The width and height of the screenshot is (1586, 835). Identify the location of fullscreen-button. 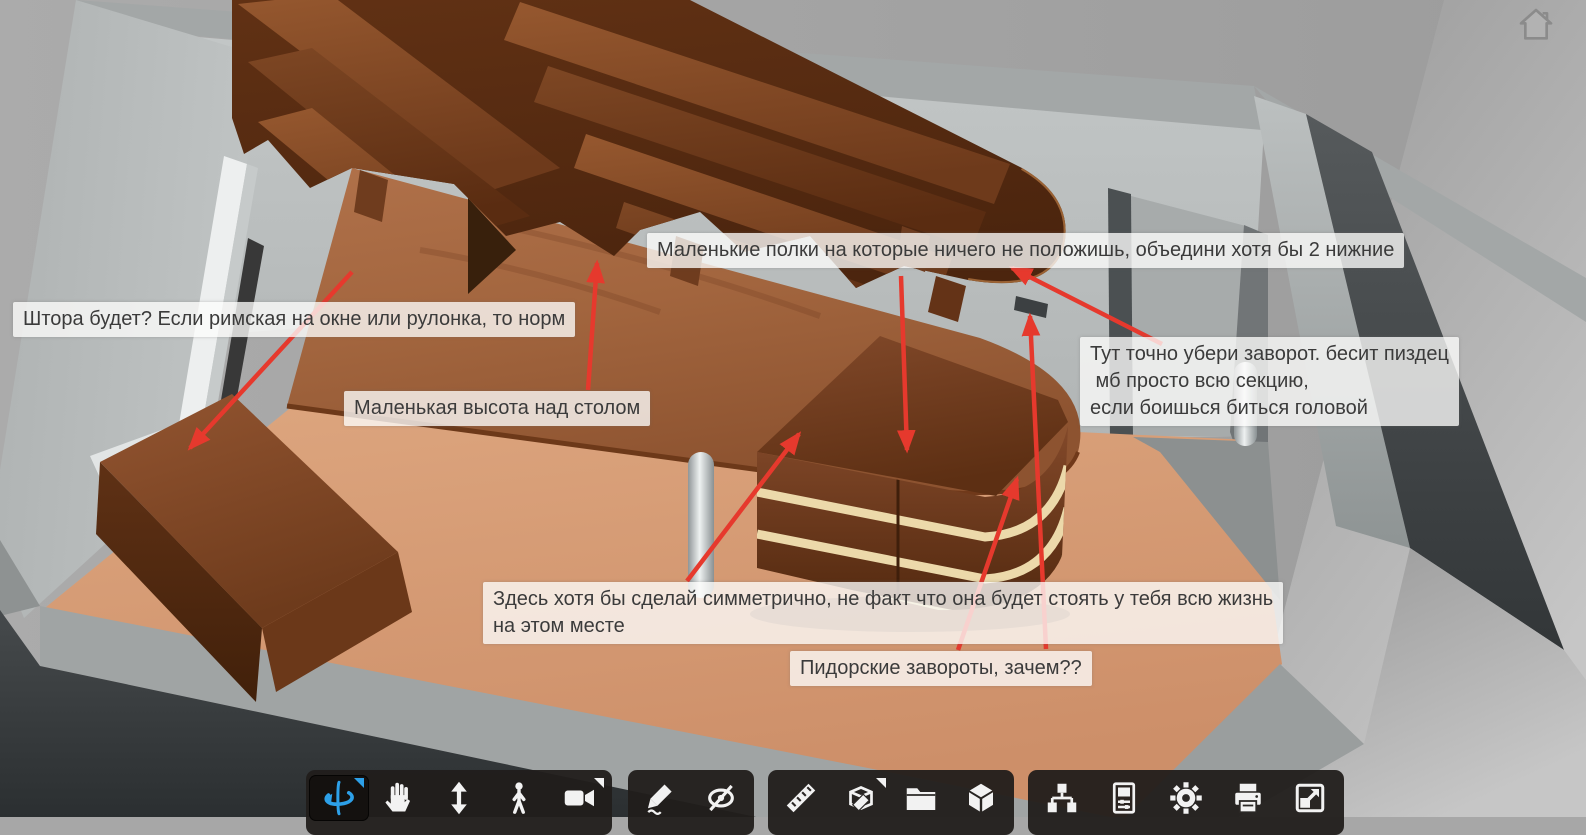
(1310, 798).